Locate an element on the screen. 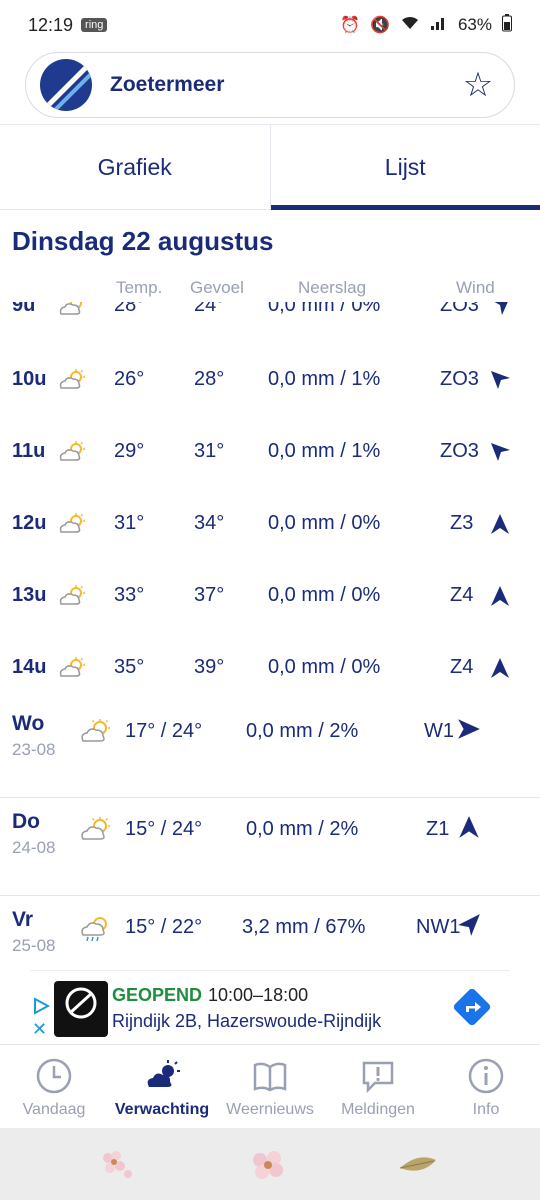 The width and height of the screenshot is (540, 1200). book-icon is located at coordinates (270, 1077).